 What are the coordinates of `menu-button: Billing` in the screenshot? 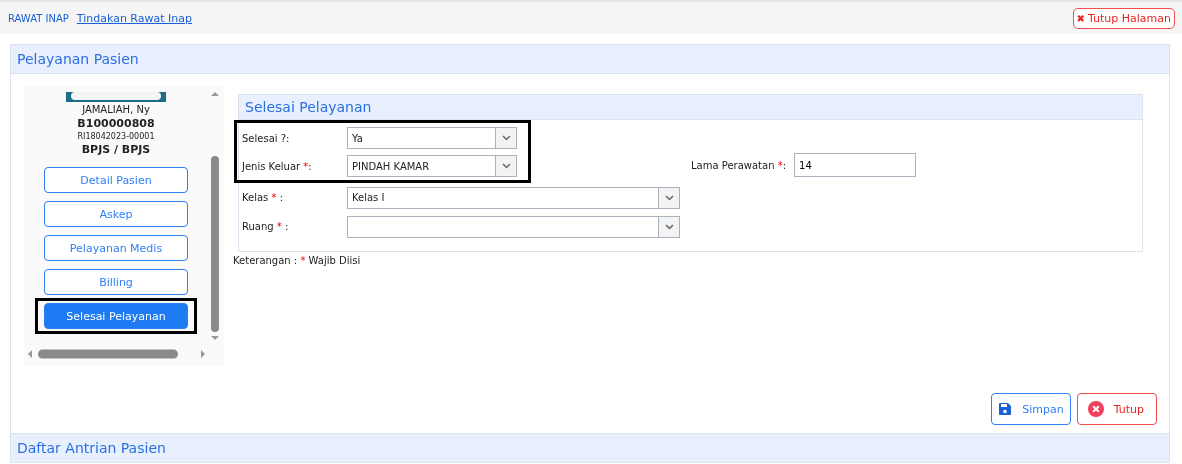 It's located at (116, 282).